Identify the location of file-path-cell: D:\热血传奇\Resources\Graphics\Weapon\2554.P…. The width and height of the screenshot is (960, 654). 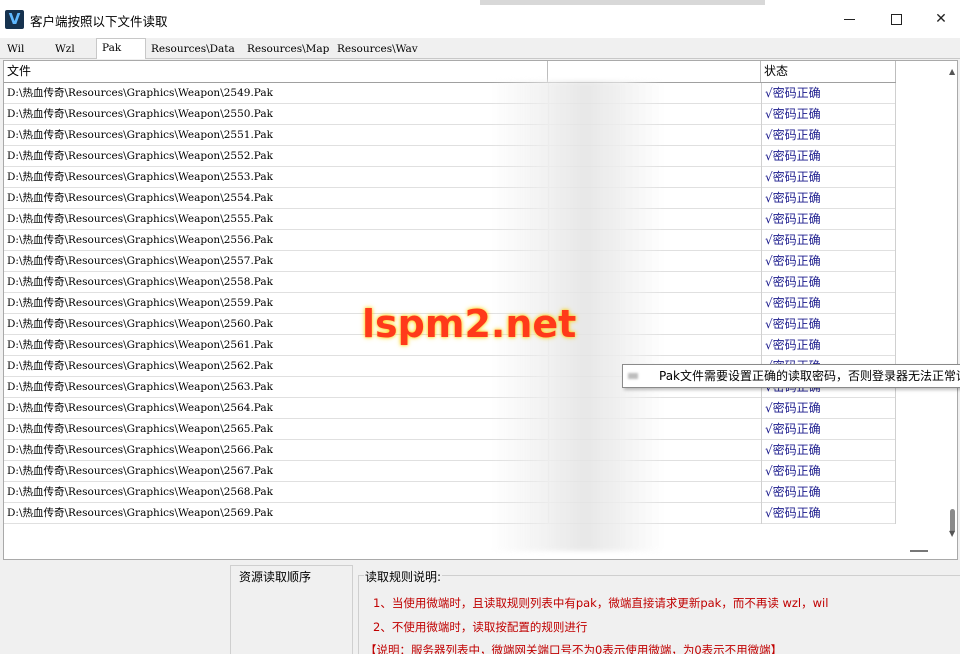
(140, 198).